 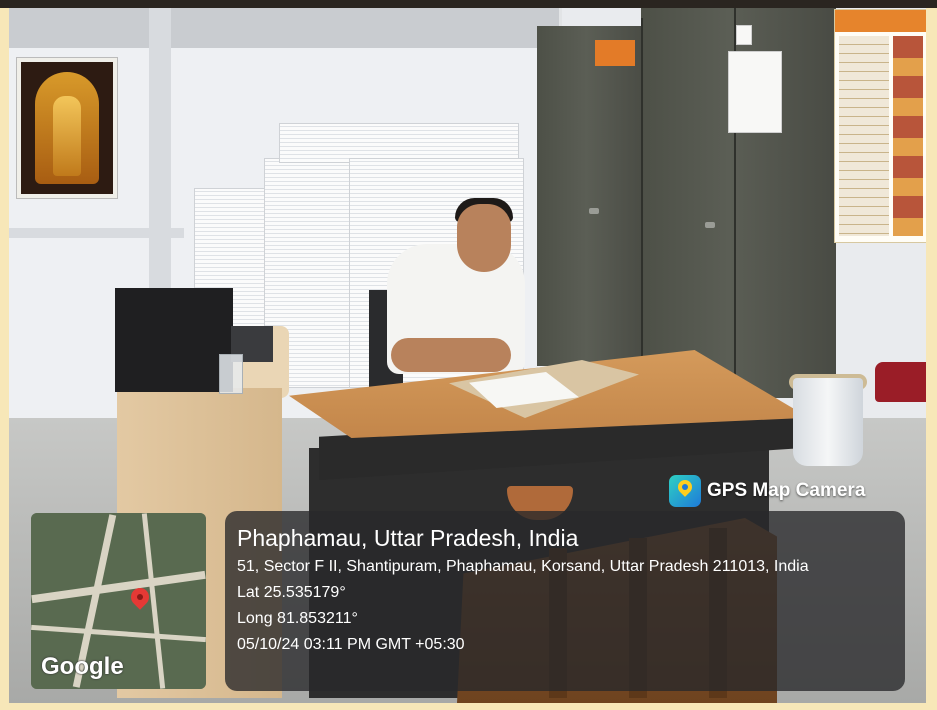 What do you see at coordinates (297, 618) in the screenshot?
I see `longitude-text: Long 81.853211°` at bounding box center [297, 618].